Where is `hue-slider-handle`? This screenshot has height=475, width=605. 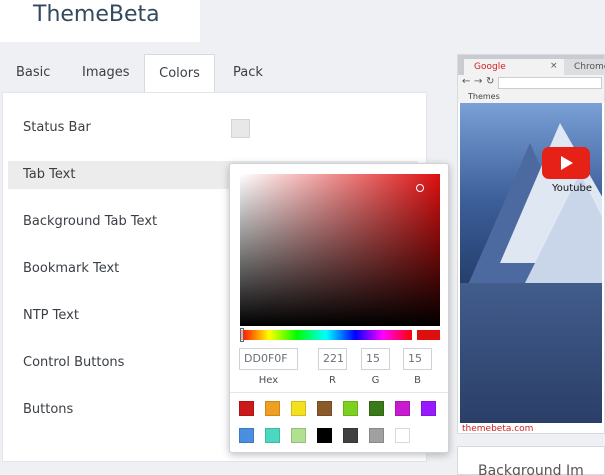 hue-slider-handle is located at coordinates (242, 335).